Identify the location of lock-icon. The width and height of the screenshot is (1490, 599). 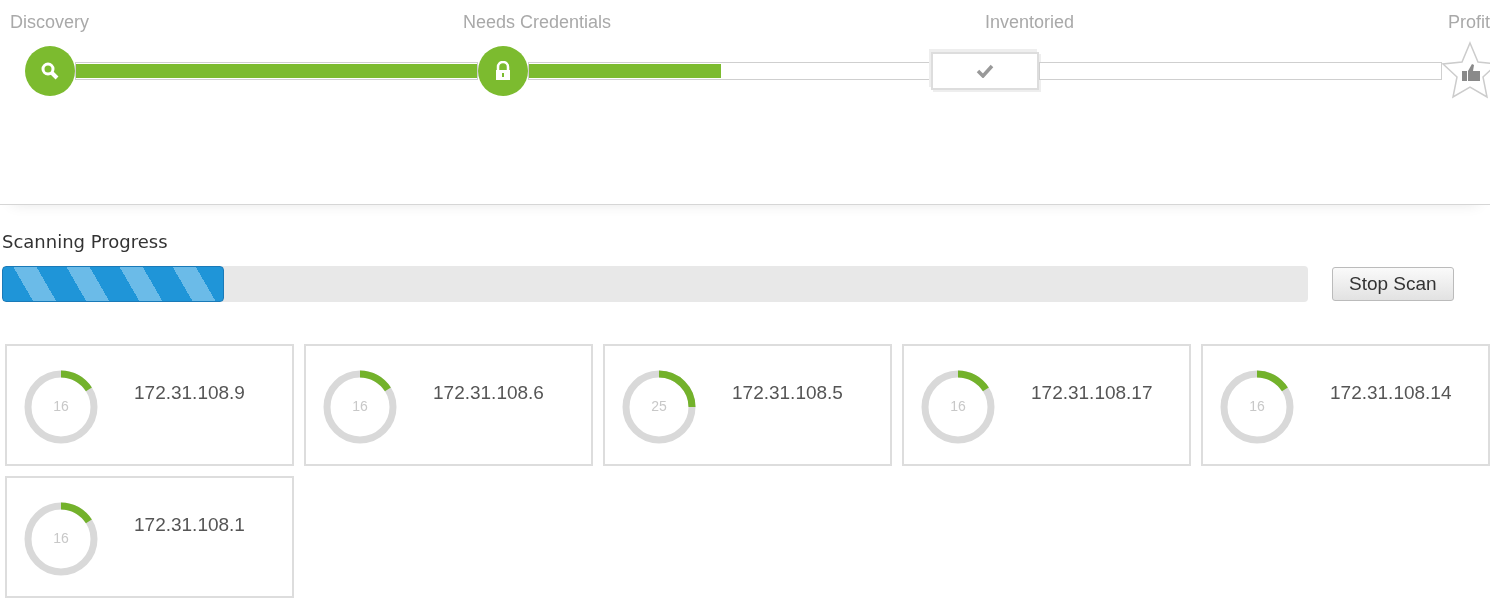
(503, 71).